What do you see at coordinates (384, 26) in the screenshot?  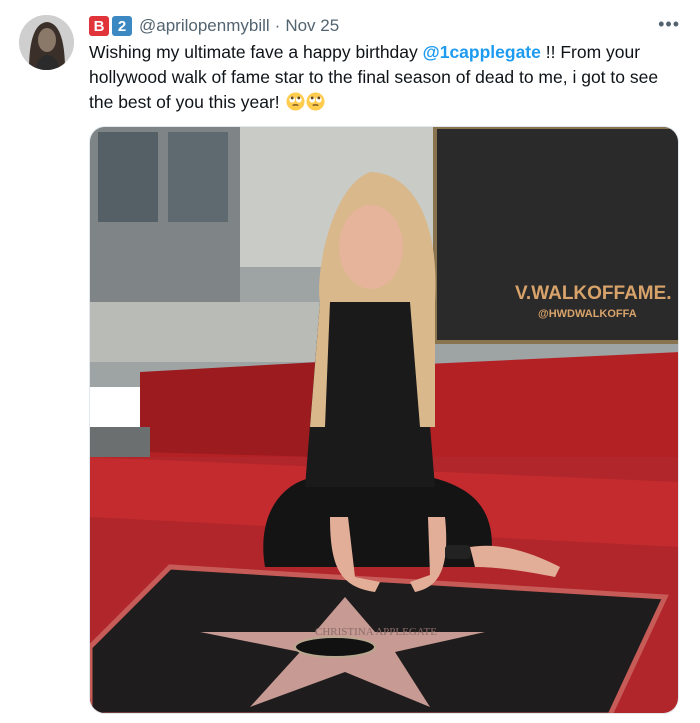 I see `tweet-header: B 2 @aprilopenmybill · Nov 25 •••` at bounding box center [384, 26].